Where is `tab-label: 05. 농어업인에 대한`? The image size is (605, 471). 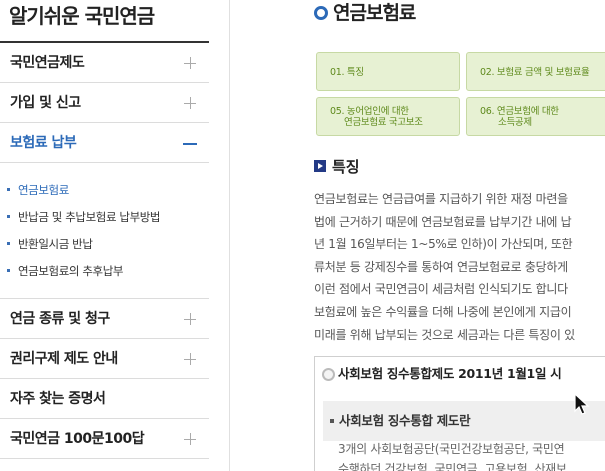
tab-label: 05. 농어업인에 대한 is located at coordinates (369, 111).